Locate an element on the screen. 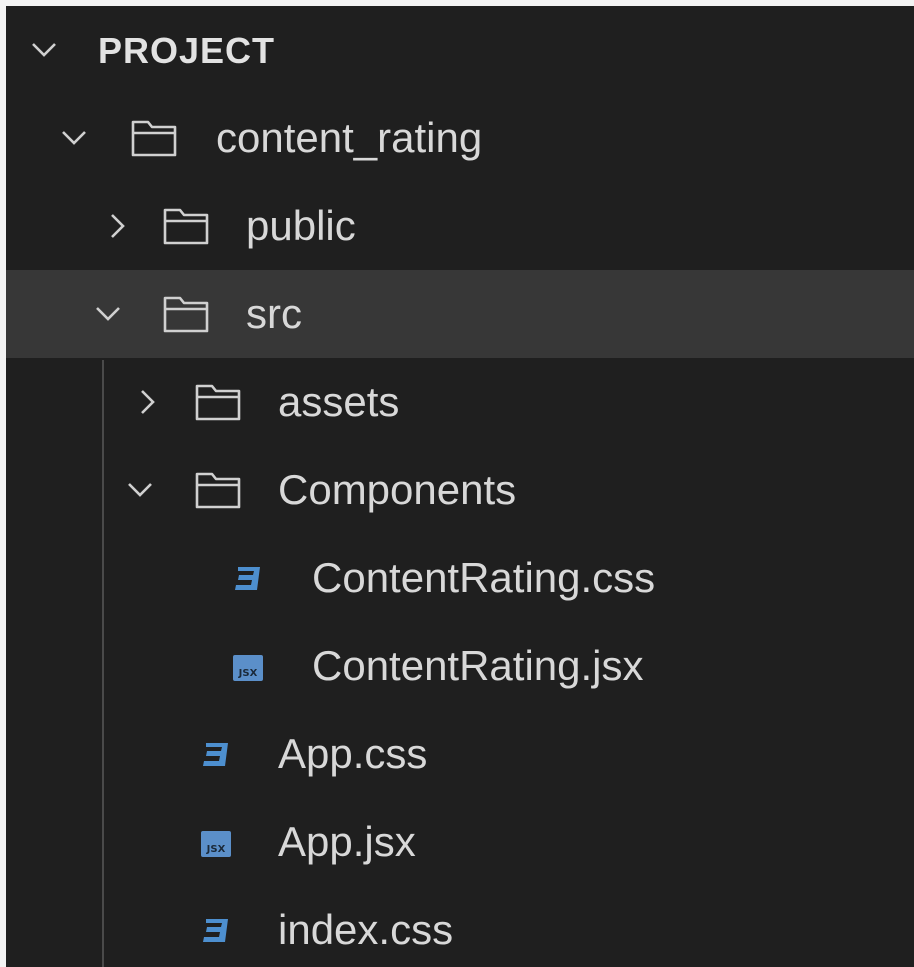 The width and height of the screenshot is (914, 967). tree-item-label: public is located at coordinates (301, 225).